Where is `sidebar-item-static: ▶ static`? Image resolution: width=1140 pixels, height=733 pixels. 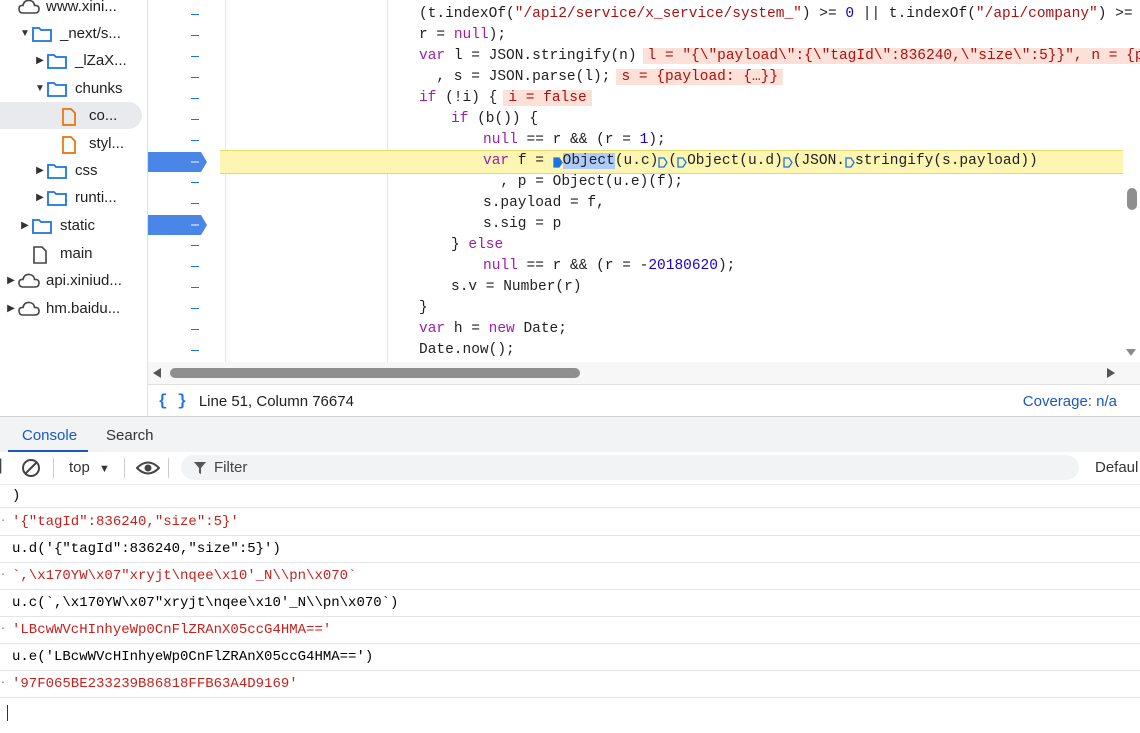 sidebar-item-static: ▶ static is located at coordinates (73, 225).